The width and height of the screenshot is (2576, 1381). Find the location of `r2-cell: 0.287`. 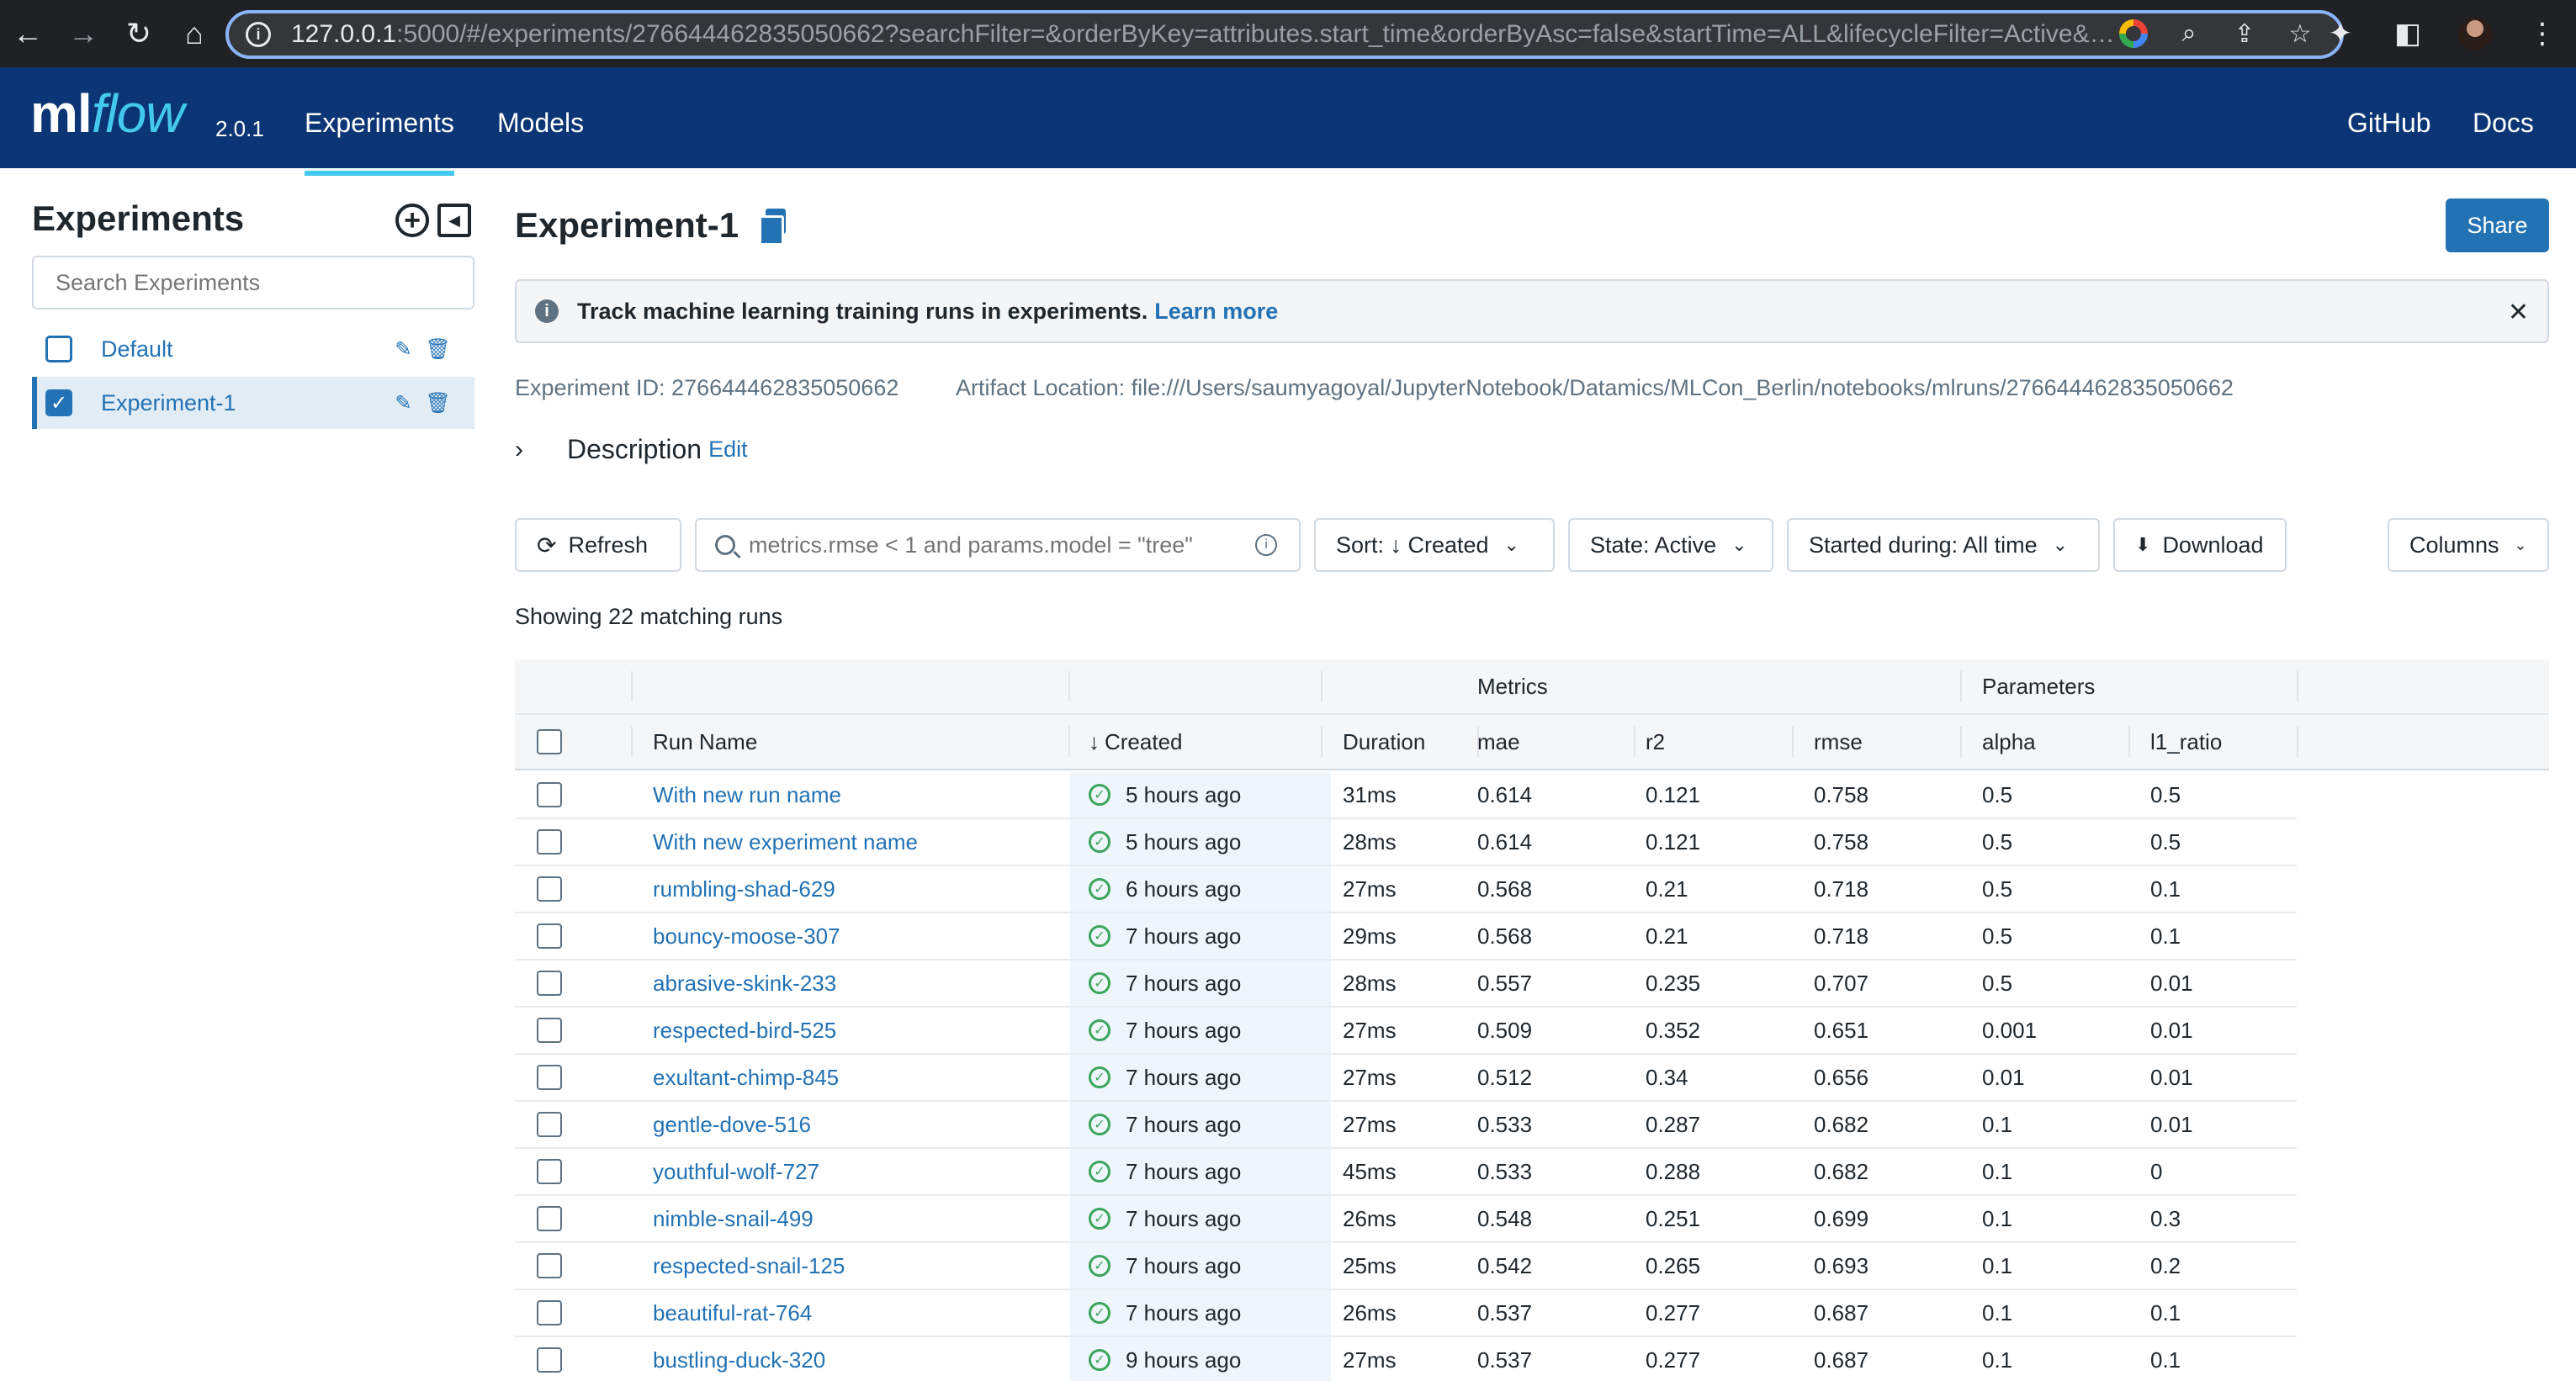

r2-cell: 0.287 is located at coordinates (1674, 1124).